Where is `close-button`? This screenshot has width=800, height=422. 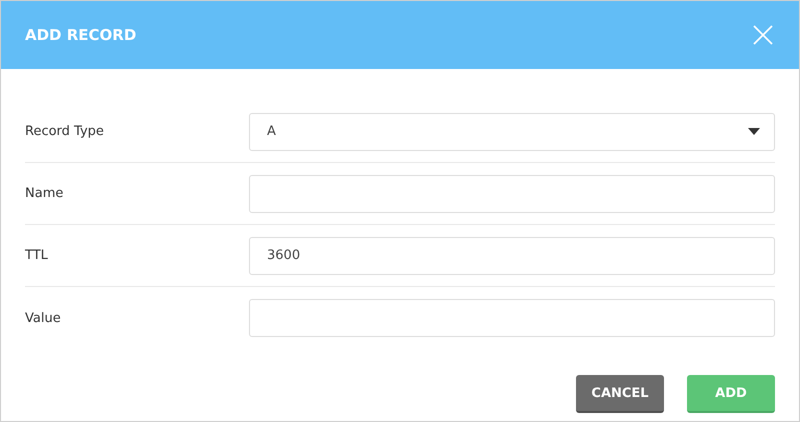 close-button is located at coordinates (763, 35).